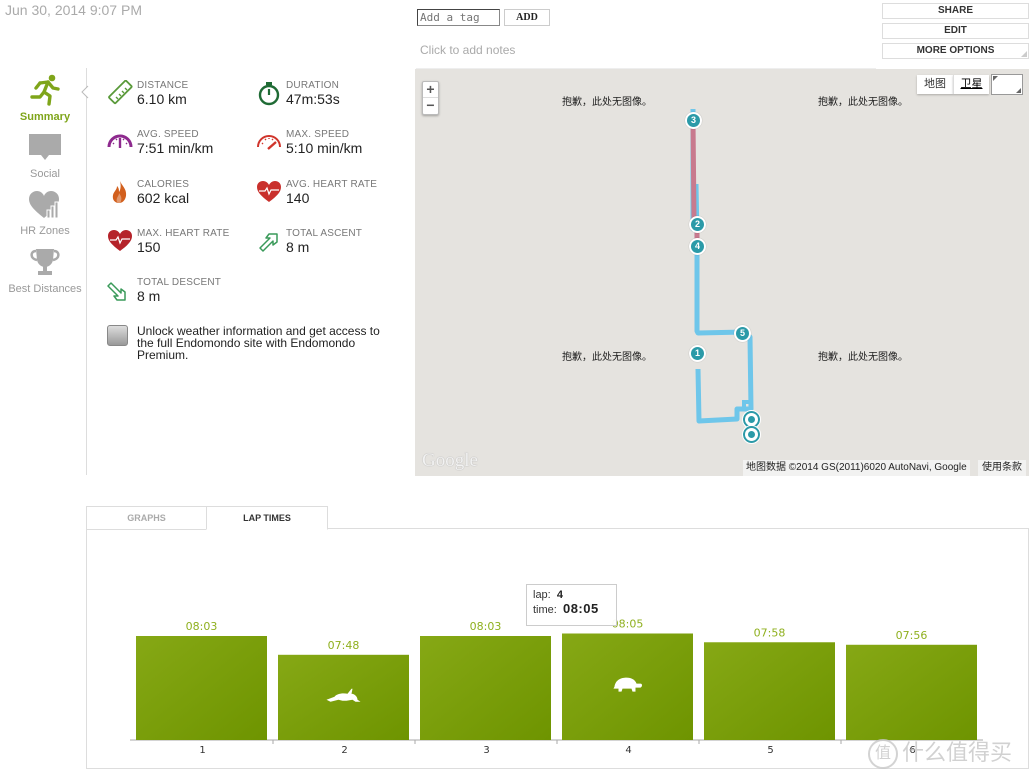 The width and height of the screenshot is (1035, 779). I want to click on stat-label: DISTANCE, so click(163, 85).